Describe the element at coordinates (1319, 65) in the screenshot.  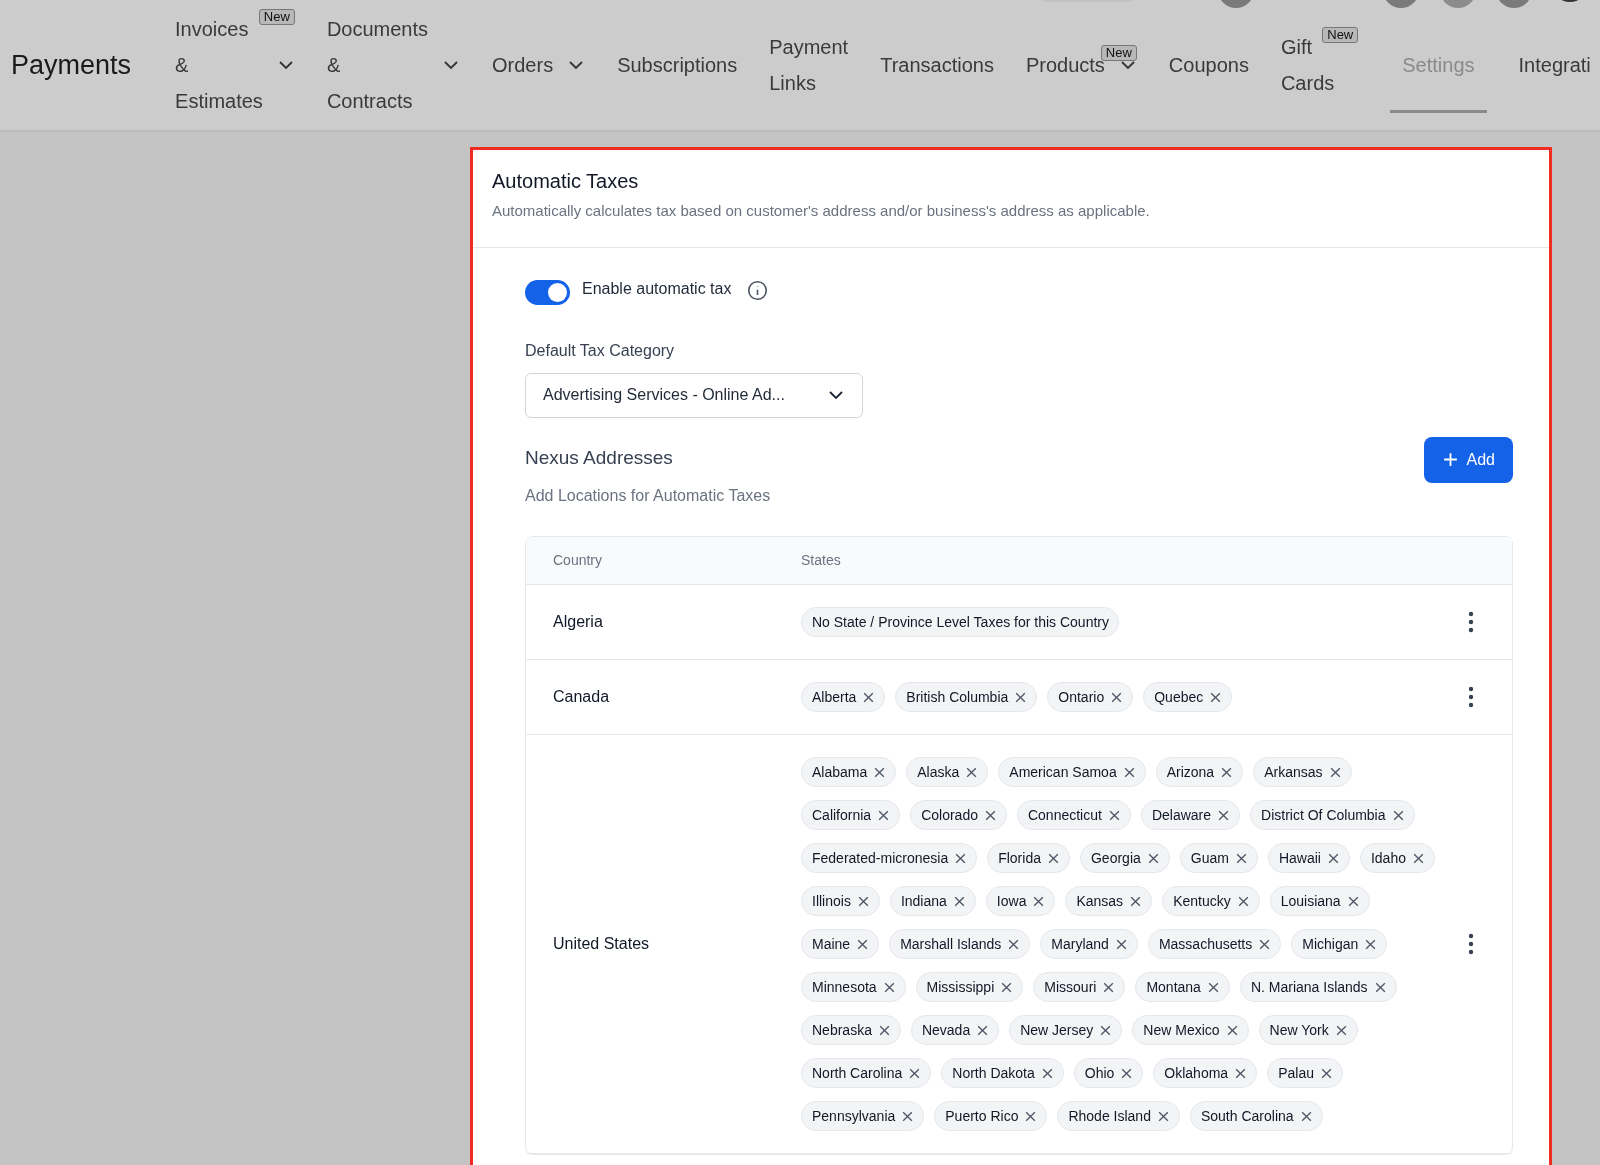
I see `nav-tab: New Gift Cards` at that location.